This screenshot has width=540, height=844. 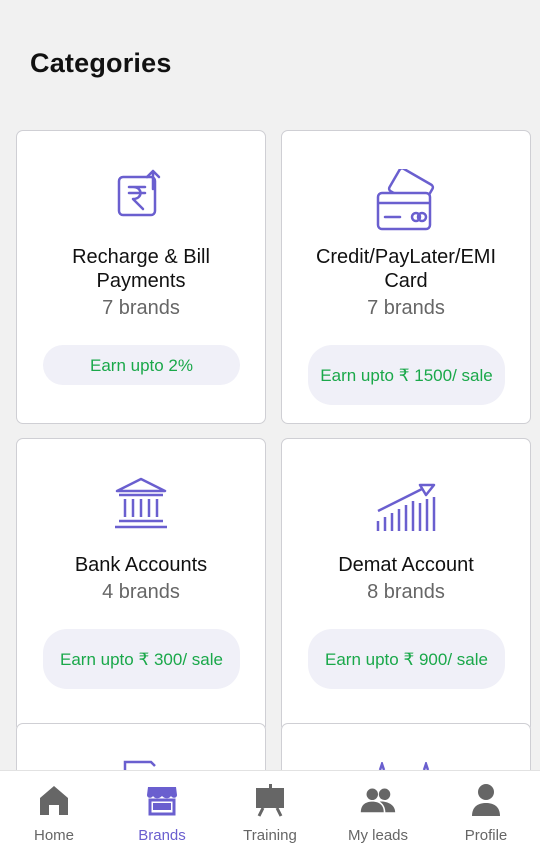 I want to click on credit-card-icon, so click(x=406, y=201).